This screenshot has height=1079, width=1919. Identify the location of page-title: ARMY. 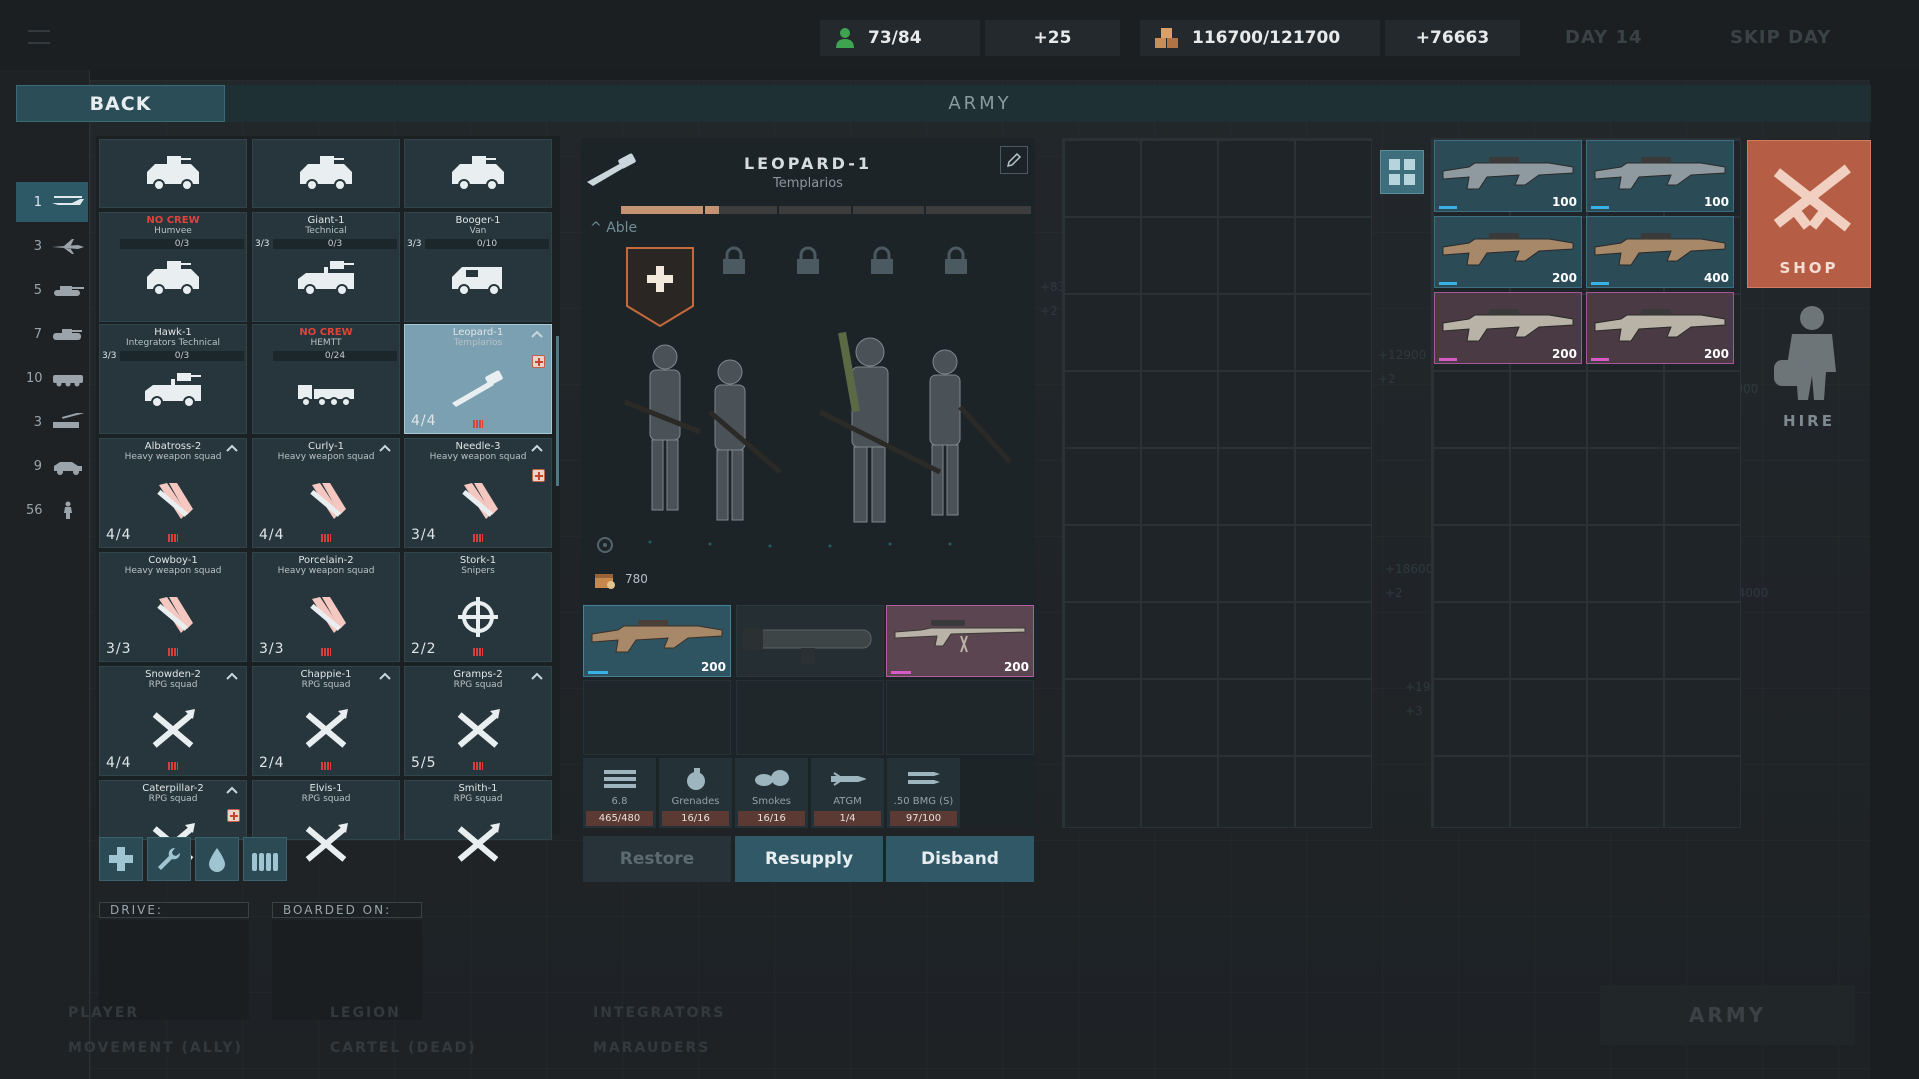
(980, 103).